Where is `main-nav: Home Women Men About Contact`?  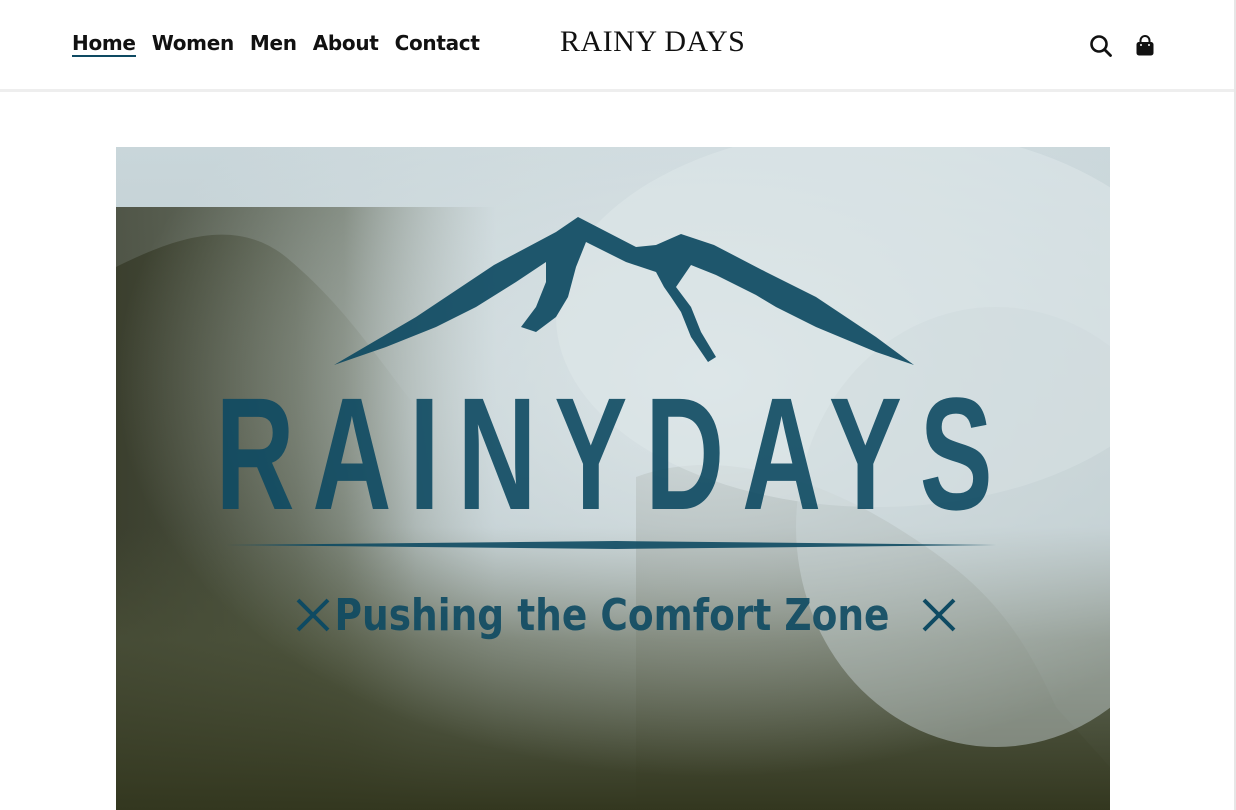 main-nav: Home Women Men About Contact is located at coordinates (276, 44).